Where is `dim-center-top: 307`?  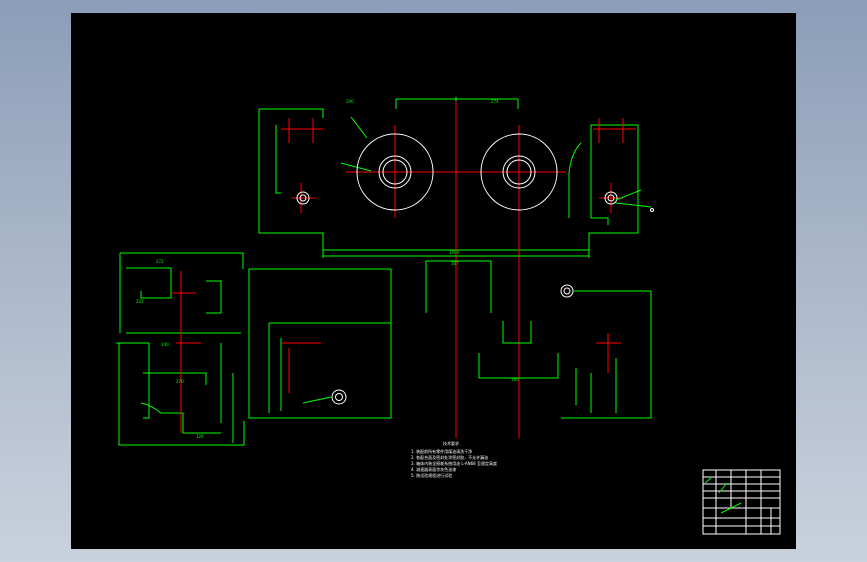
dim-center-top: 307 is located at coordinates (455, 263).